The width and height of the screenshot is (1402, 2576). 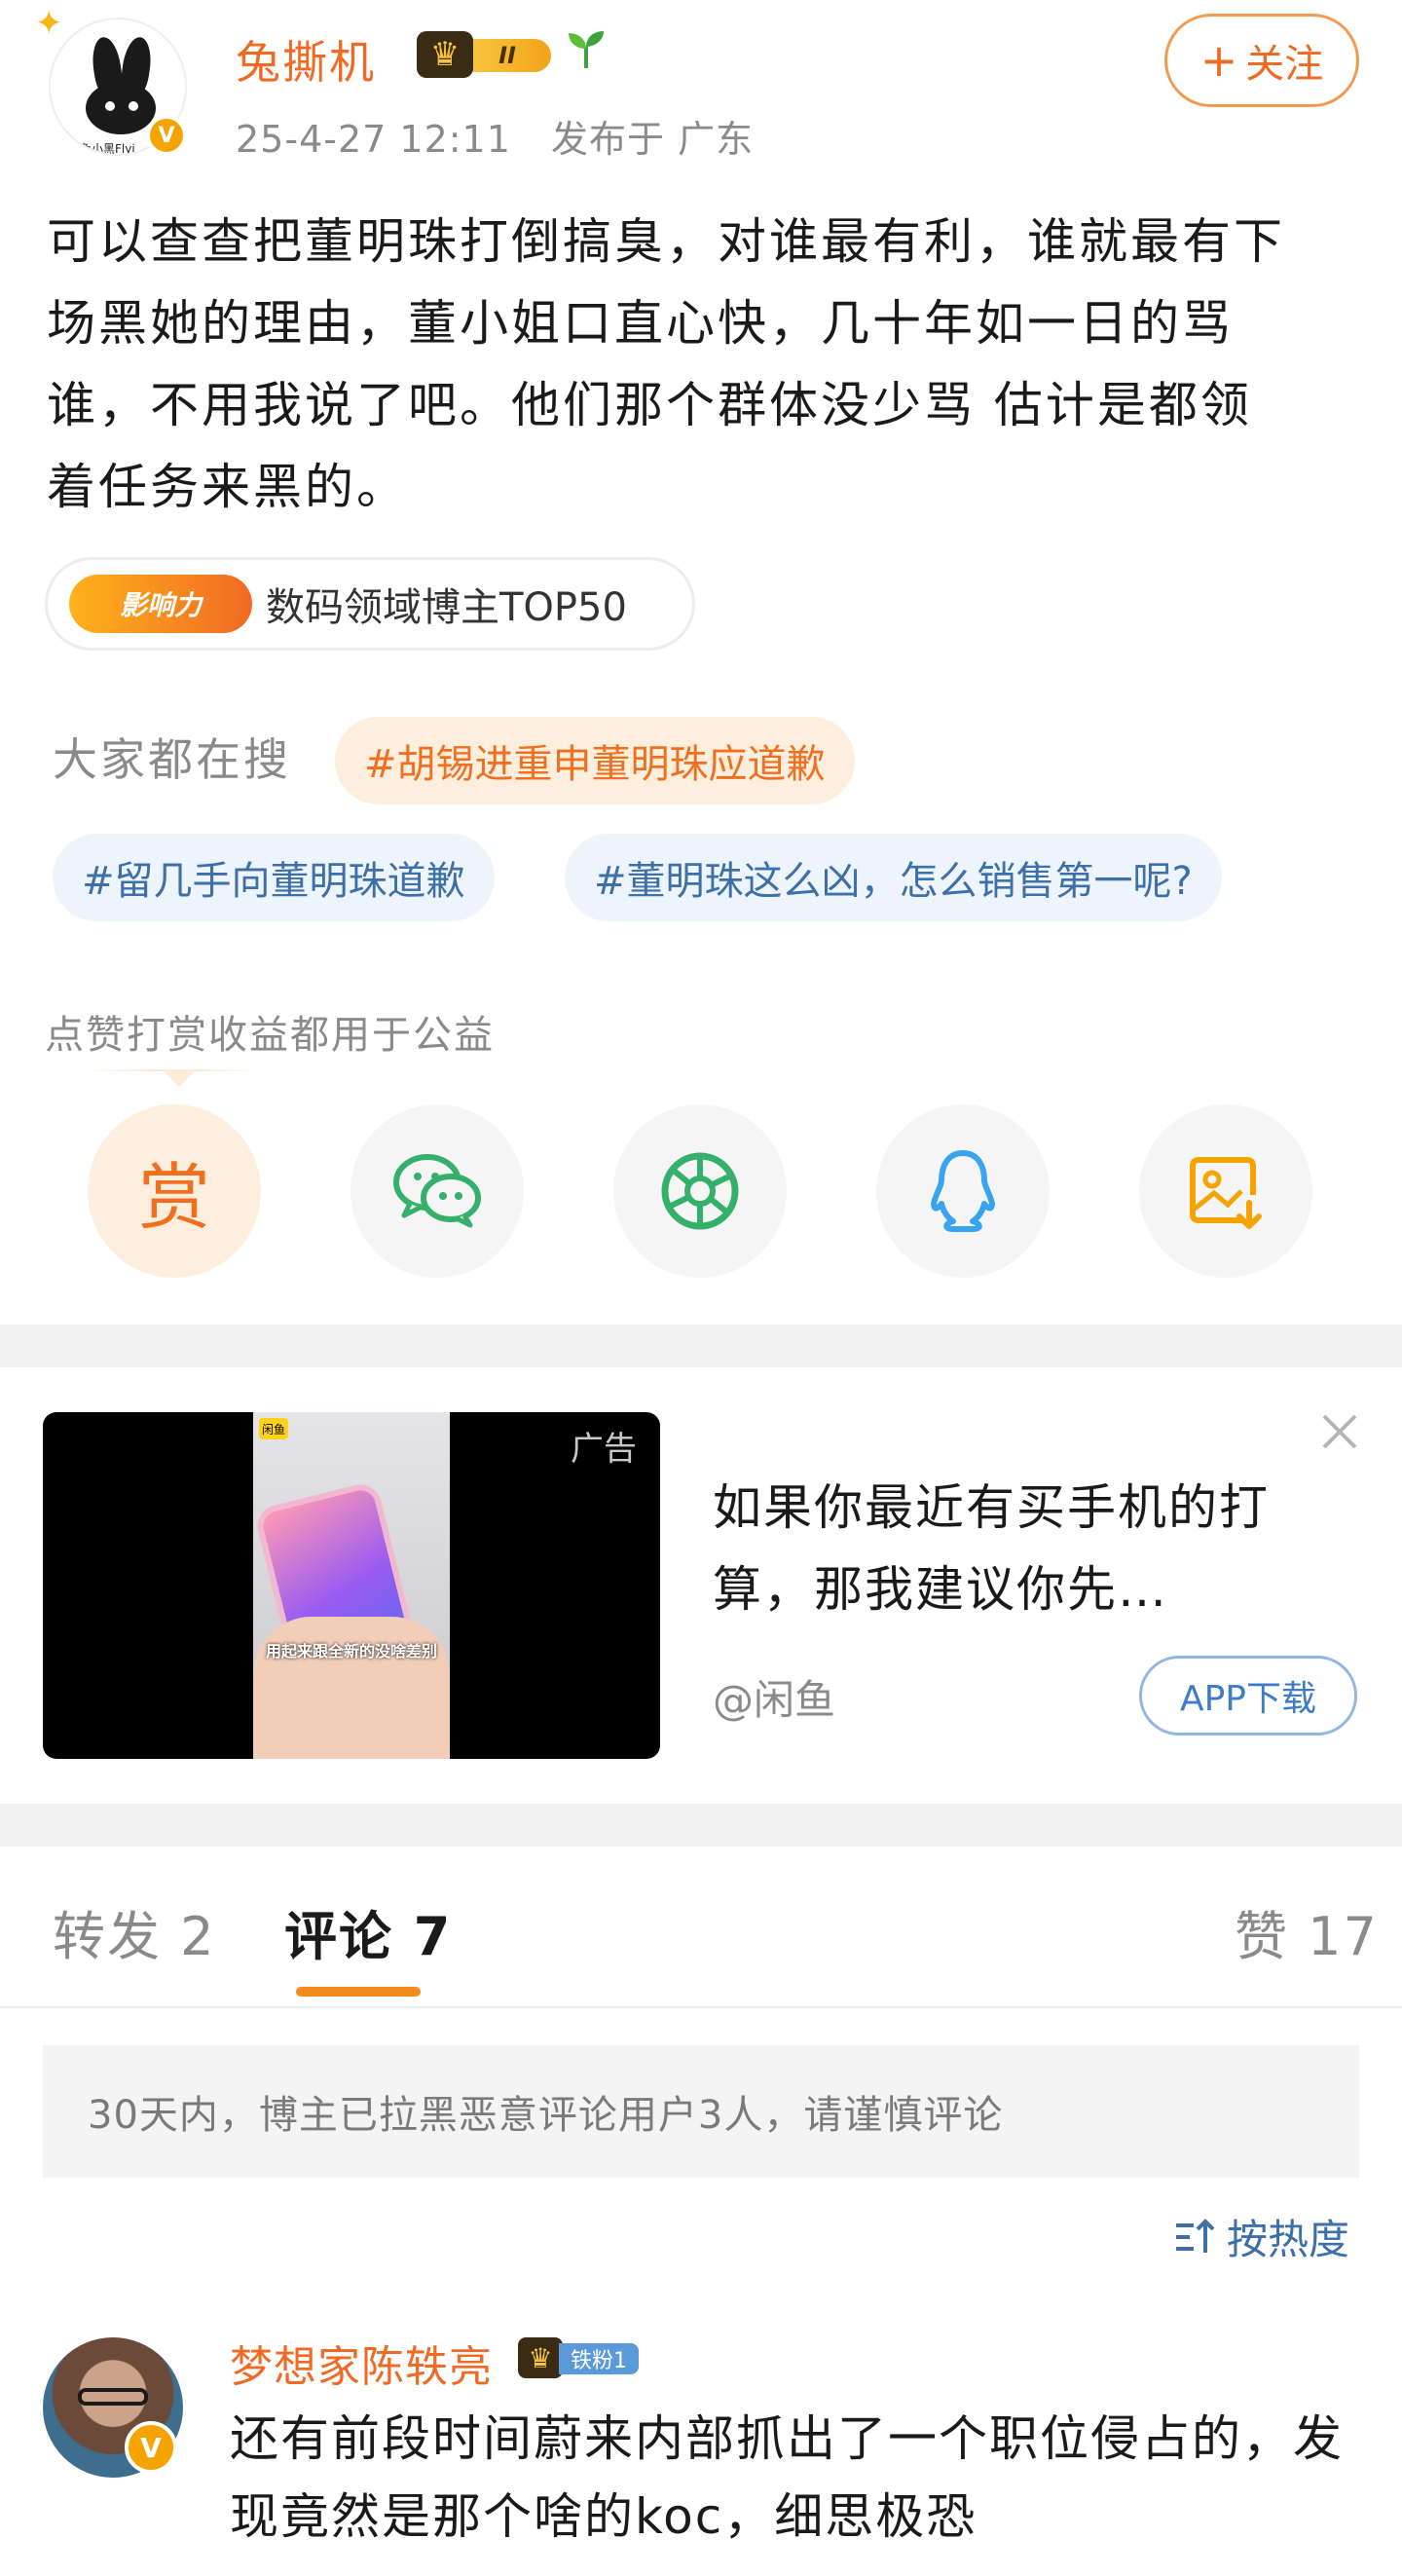 I want to click on share-wechat-button, so click(x=437, y=1191).